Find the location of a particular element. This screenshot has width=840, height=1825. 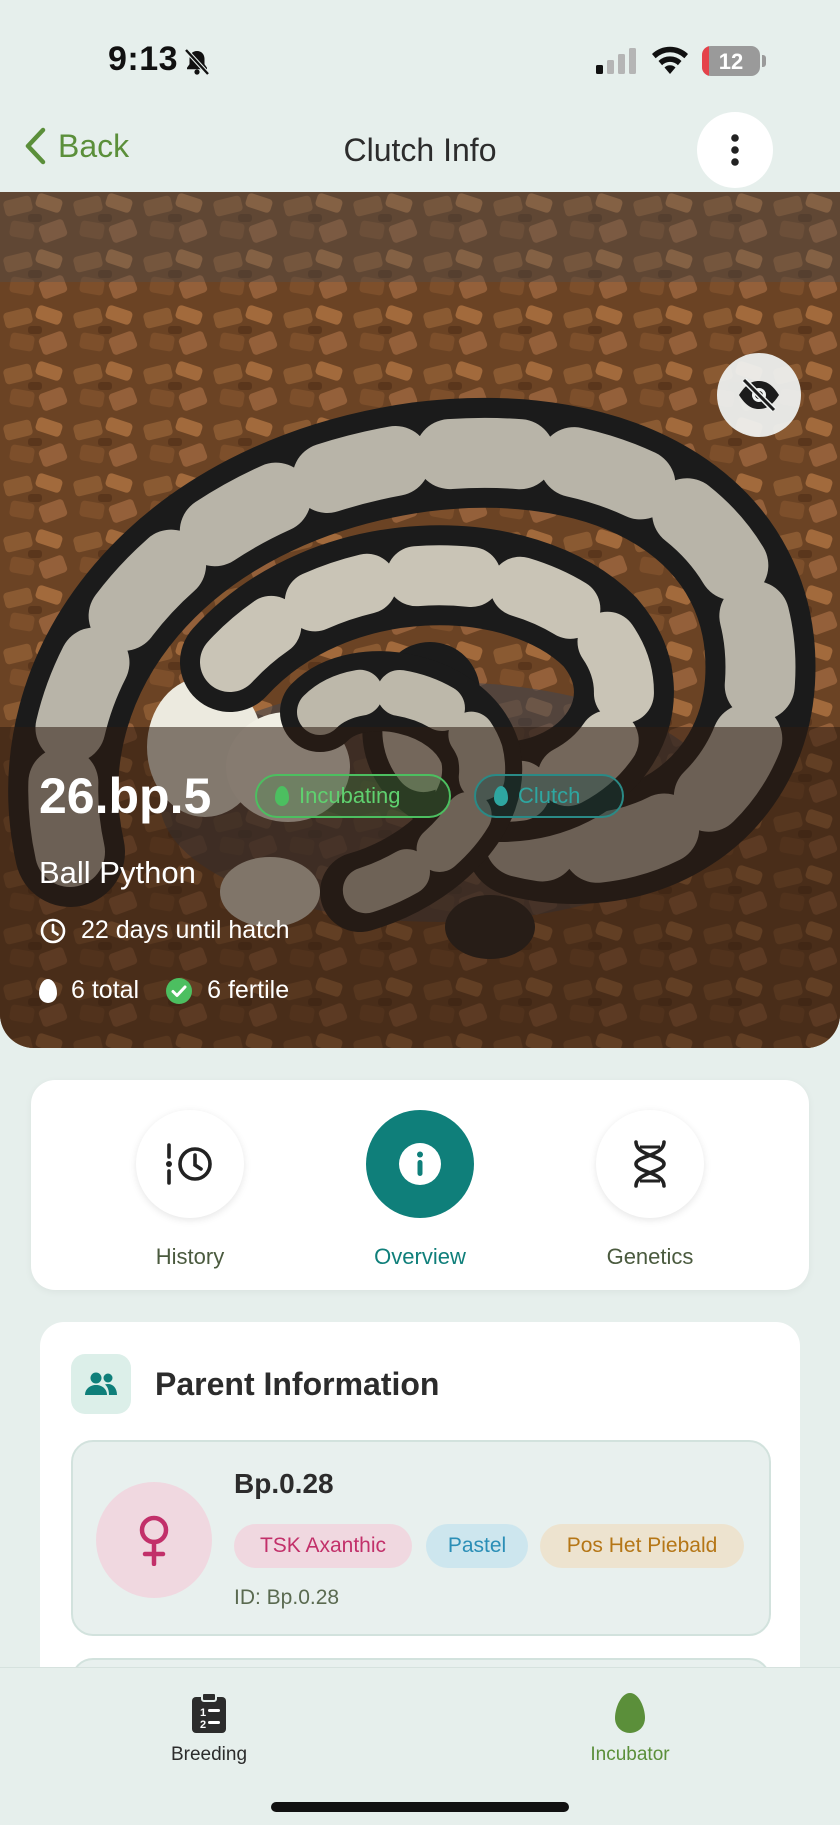

tab-label: History is located at coordinates (190, 1256).